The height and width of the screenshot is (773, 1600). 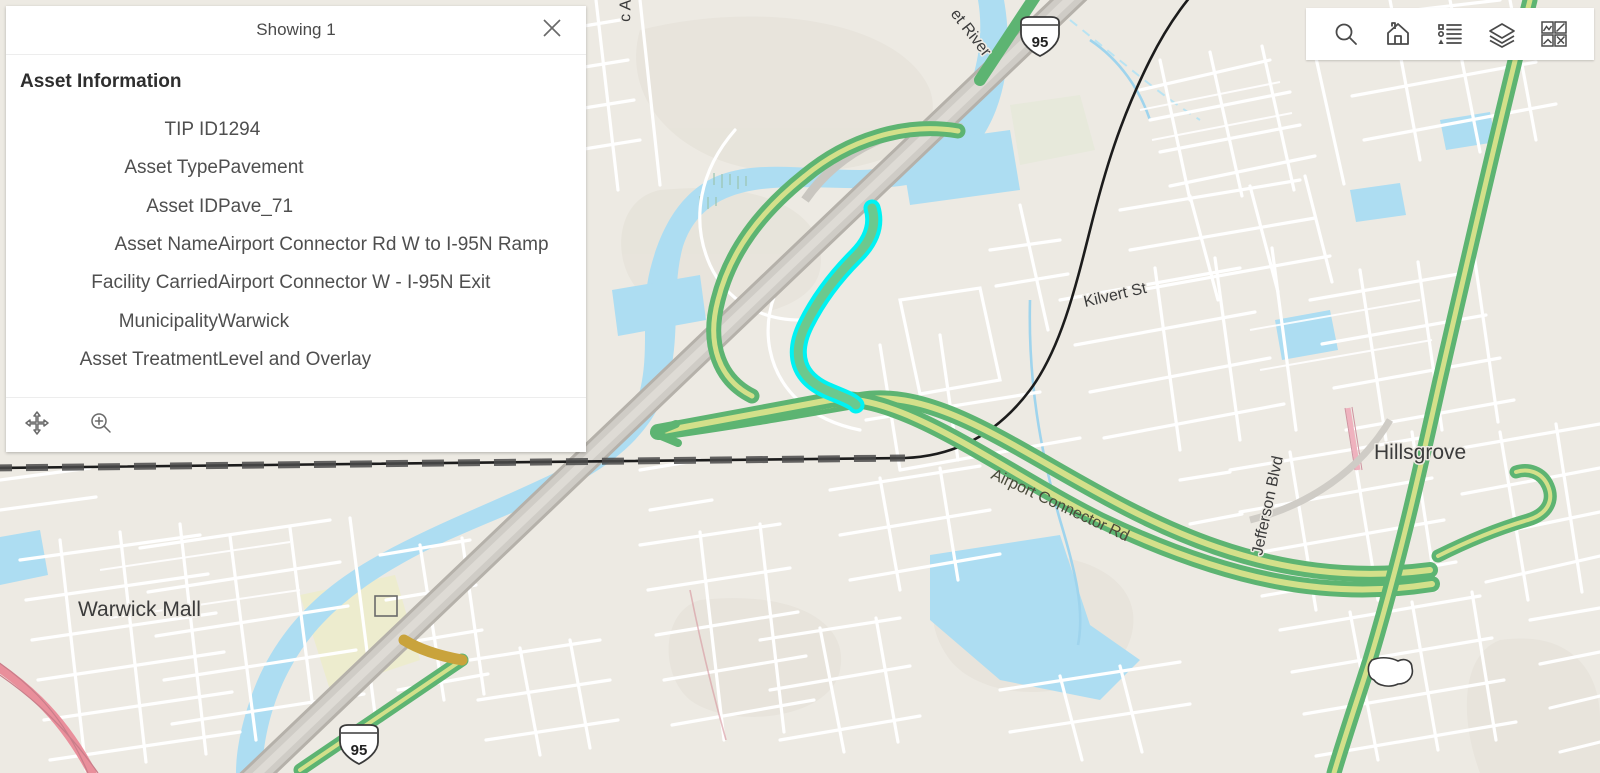 What do you see at coordinates (254, 321) in the screenshot?
I see `attribute-value: Warwick` at bounding box center [254, 321].